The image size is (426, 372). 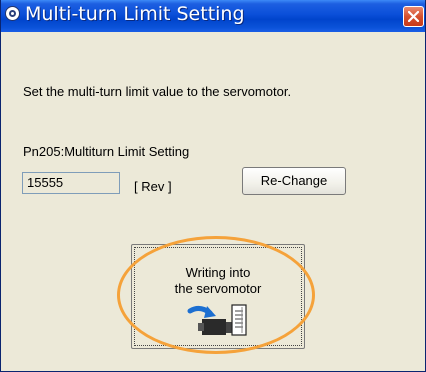 I want to click on multiturn-limit-value-field: 15555, so click(x=71, y=183).